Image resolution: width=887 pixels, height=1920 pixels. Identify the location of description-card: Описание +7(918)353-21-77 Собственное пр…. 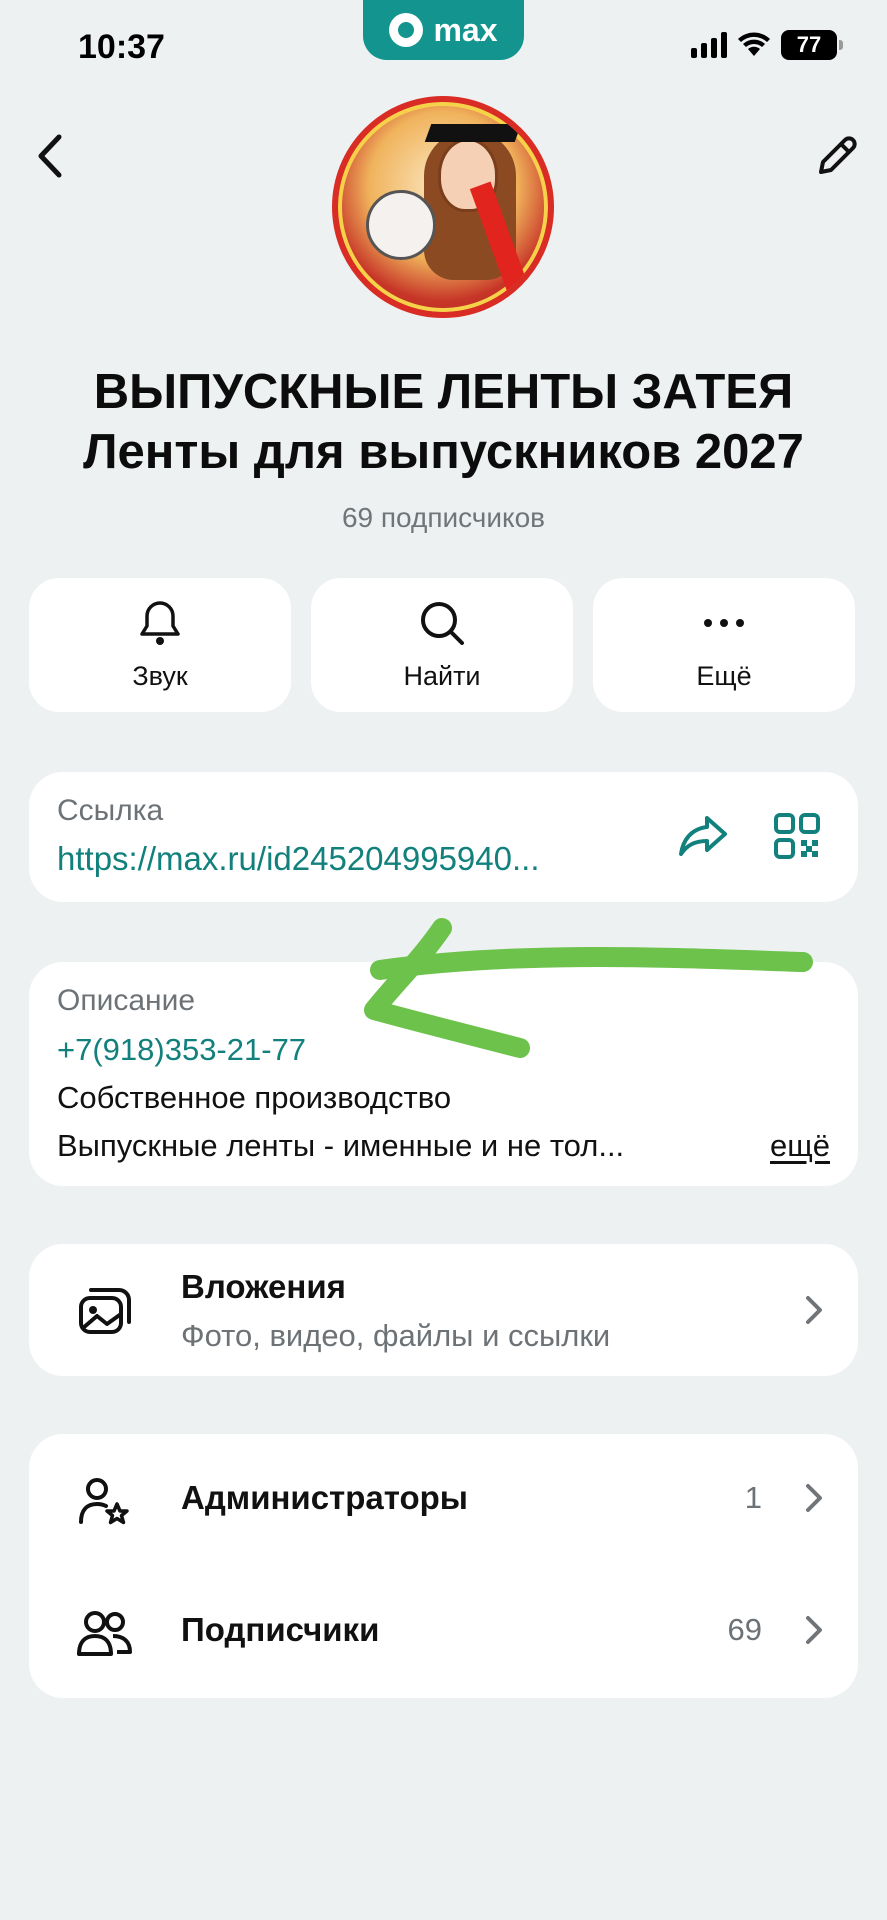
(443, 1074).